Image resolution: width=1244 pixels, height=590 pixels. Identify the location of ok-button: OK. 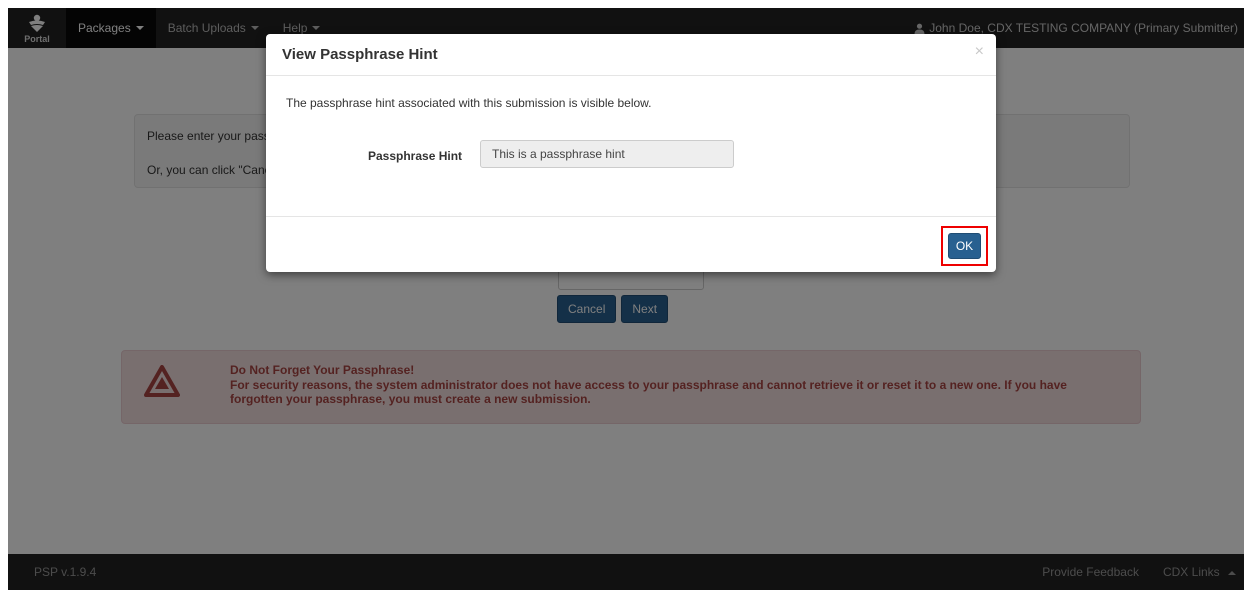
(964, 246).